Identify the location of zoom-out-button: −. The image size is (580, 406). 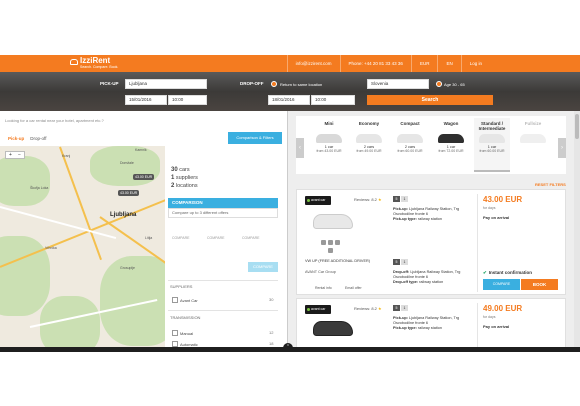
(19, 155).